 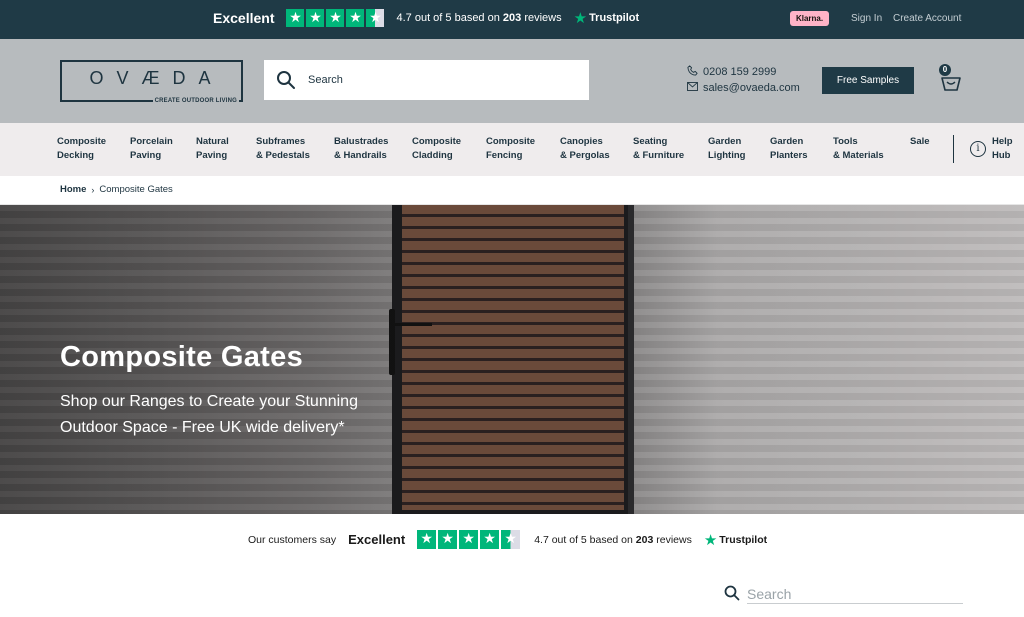 What do you see at coordinates (953, 149) in the screenshot?
I see `nav-divider` at bounding box center [953, 149].